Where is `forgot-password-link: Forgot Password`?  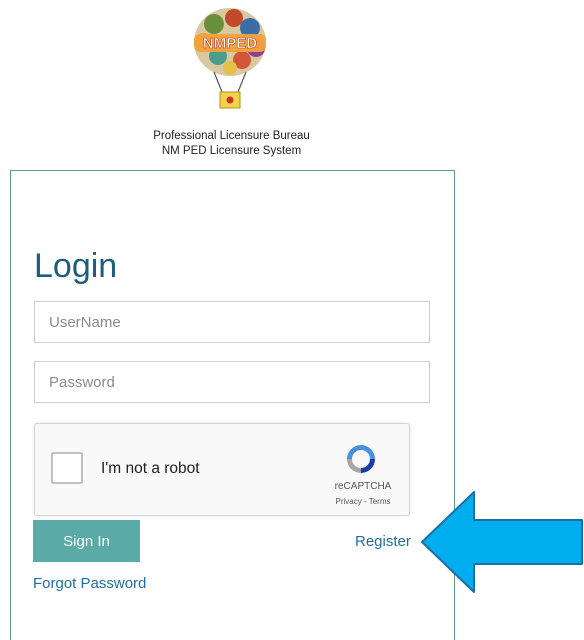 forgot-password-link: Forgot Password is located at coordinates (89, 583).